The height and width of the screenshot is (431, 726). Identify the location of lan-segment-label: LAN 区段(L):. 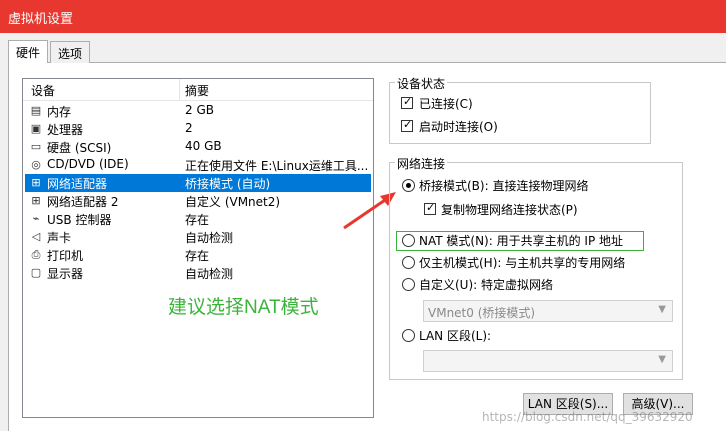
(455, 335).